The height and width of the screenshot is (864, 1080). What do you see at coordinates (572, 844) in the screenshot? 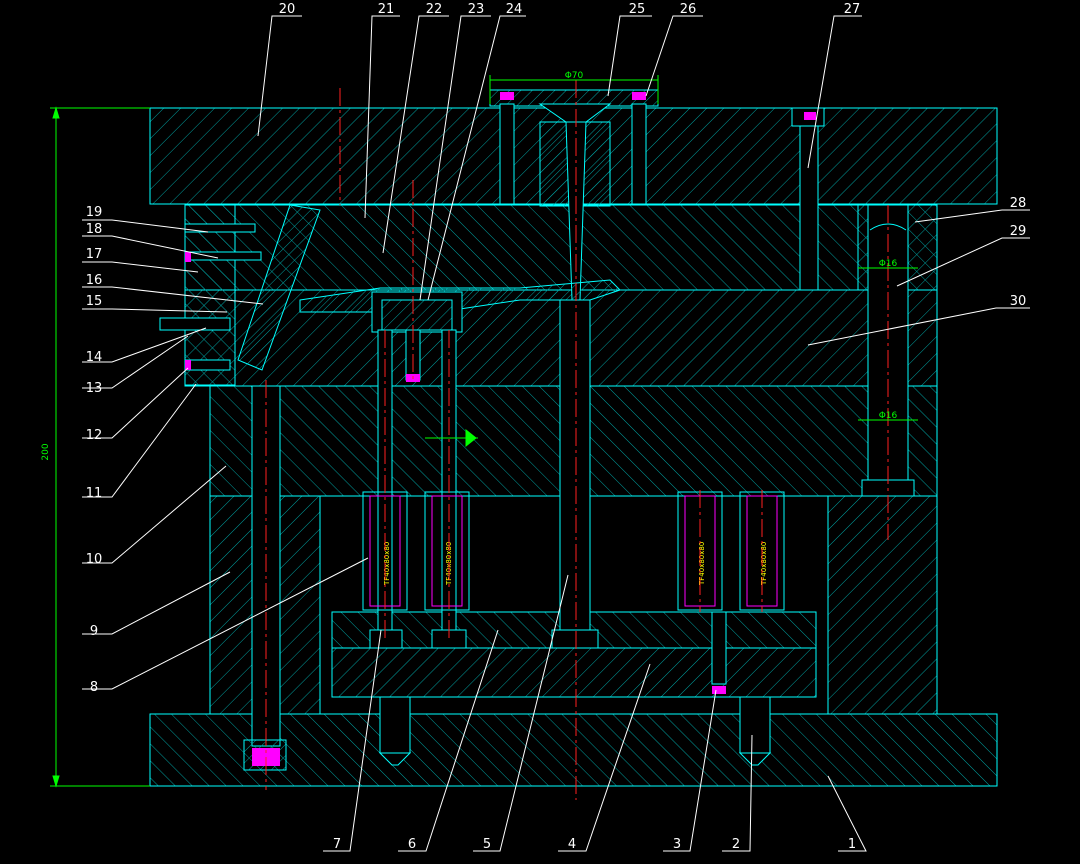
I see `balloon-4: 4` at bounding box center [572, 844].